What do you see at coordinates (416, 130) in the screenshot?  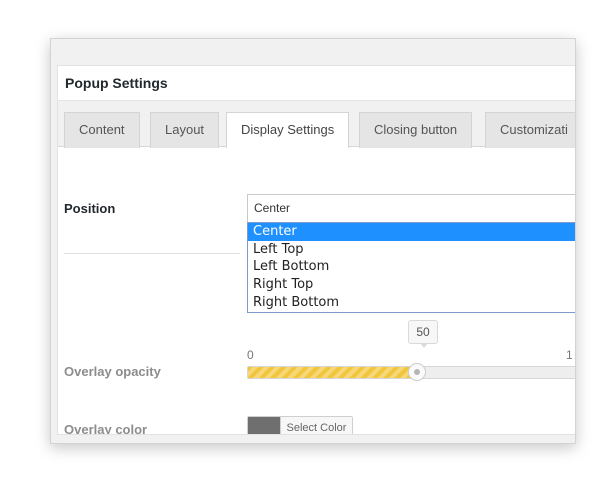 I see `tab-closing-button: Closing button` at bounding box center [416, 130].